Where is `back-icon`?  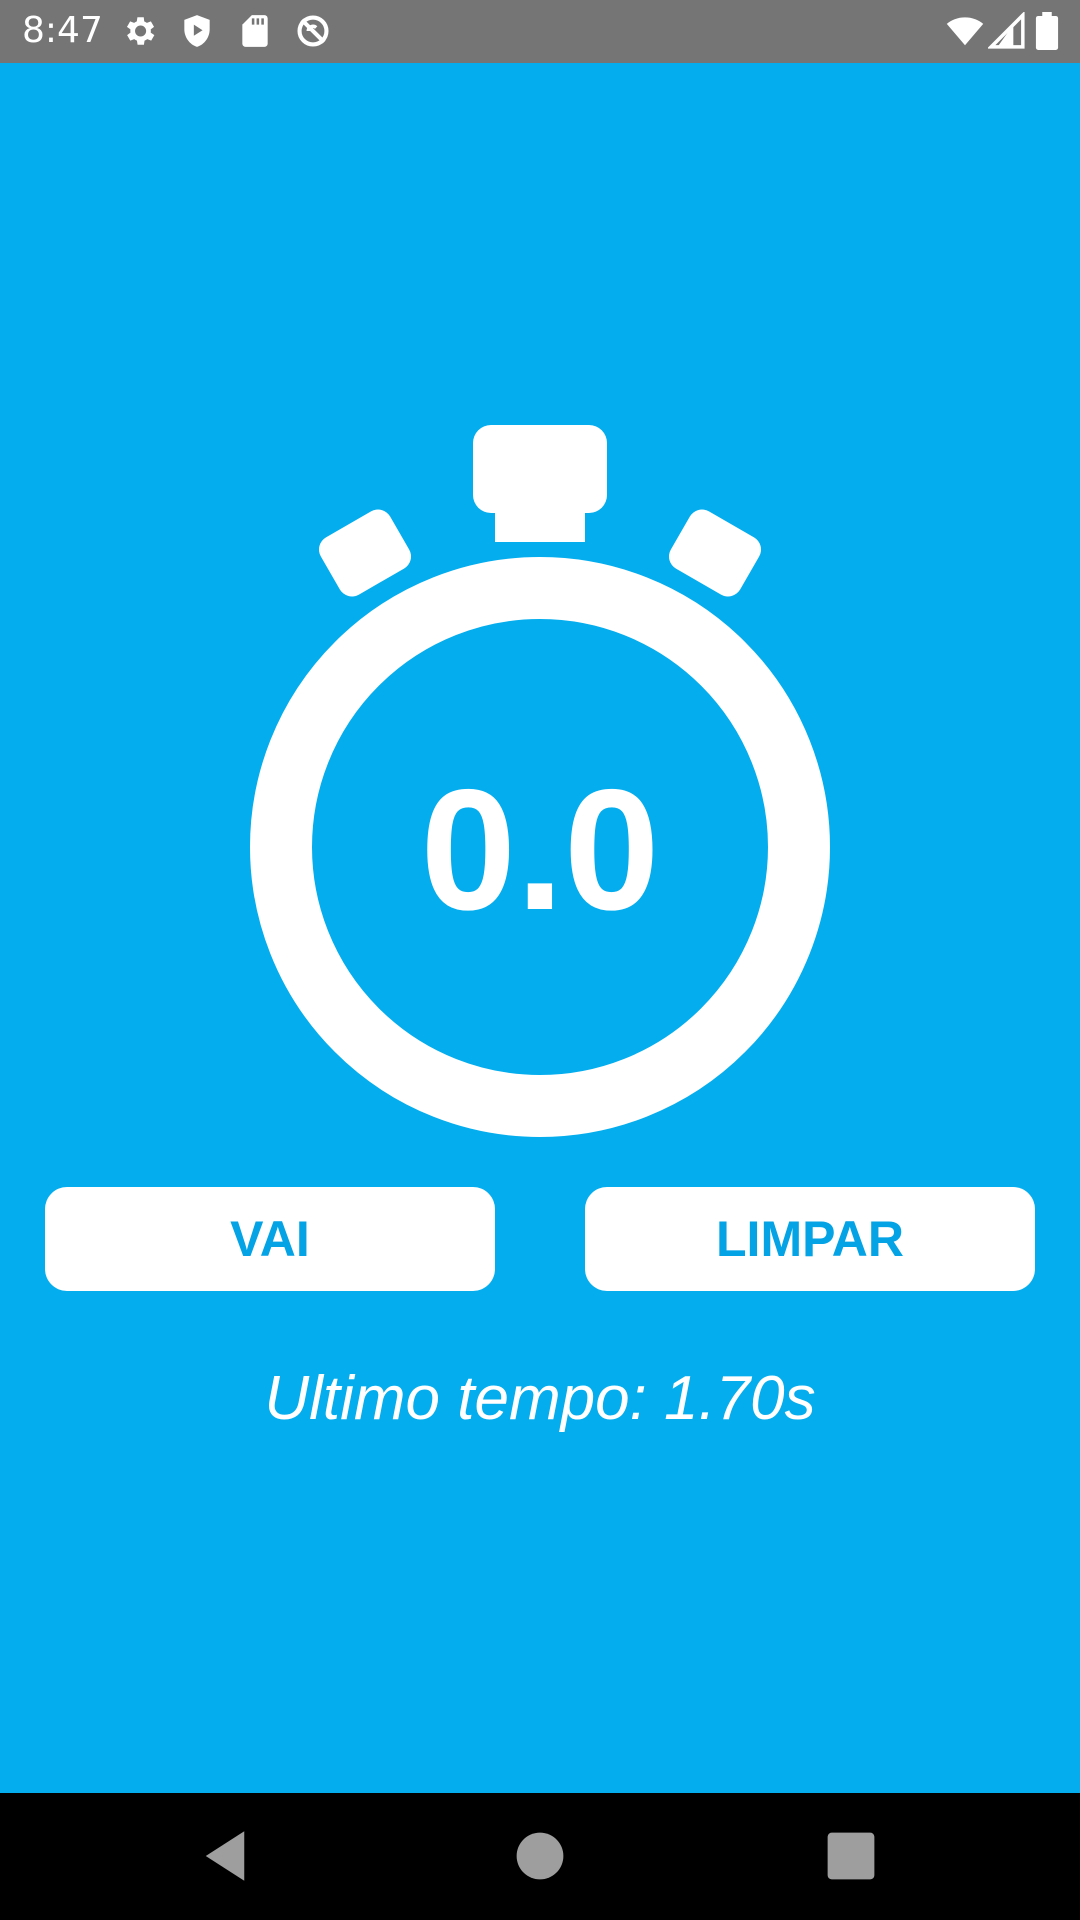
back-icon is located at coordinates (225, 1856).